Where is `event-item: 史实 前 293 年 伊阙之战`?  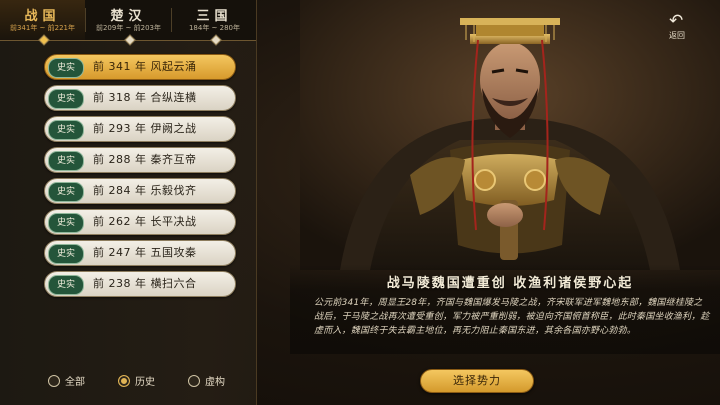
event-item: 史实 前 293 年 伊阙之战 is located at coordinates (140, 129).